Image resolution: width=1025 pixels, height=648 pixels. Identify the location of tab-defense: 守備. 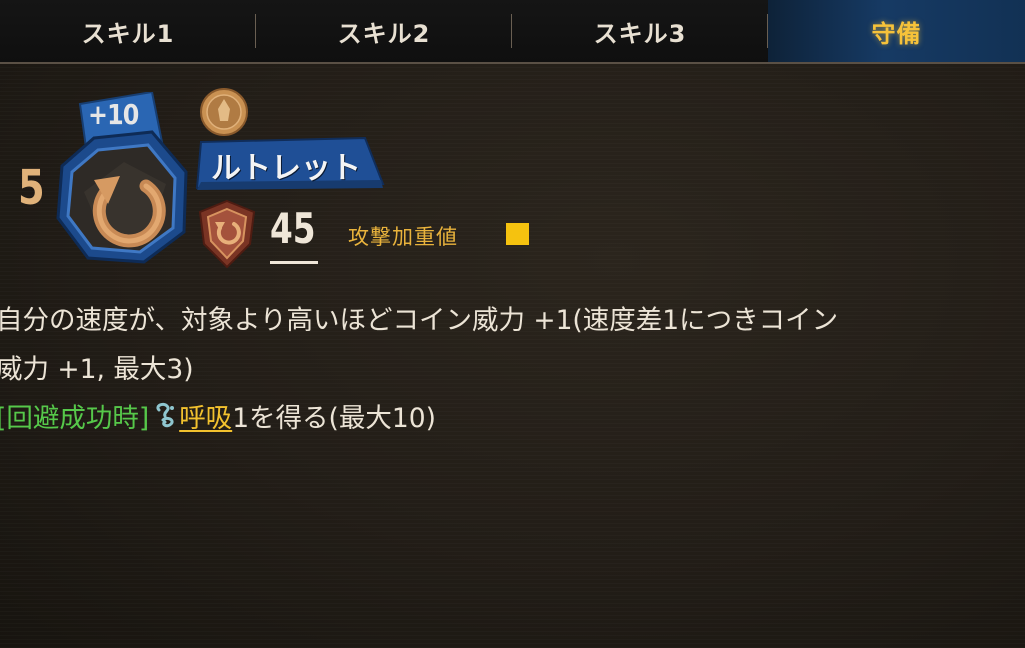
(896, 31).